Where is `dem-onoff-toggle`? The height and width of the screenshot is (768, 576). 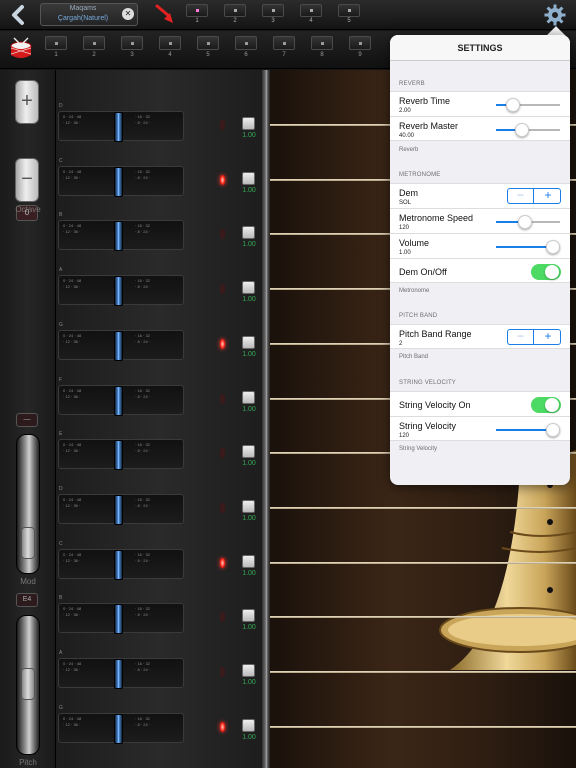 dem-onoff-toggle is located at coordinates (546, 272).